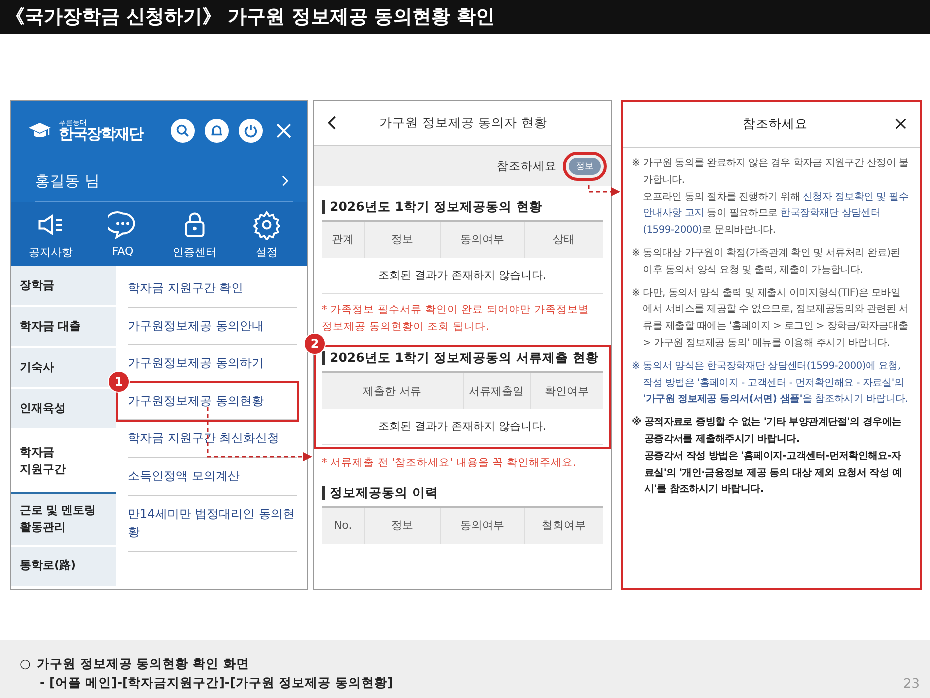  What do you see at coordinates (465, 17) in the screenshot?
I see `slide-title: 《국가장학금 신청하기》 가구원 정보제공 동의현황 확인` at bounding box center [465, 17].